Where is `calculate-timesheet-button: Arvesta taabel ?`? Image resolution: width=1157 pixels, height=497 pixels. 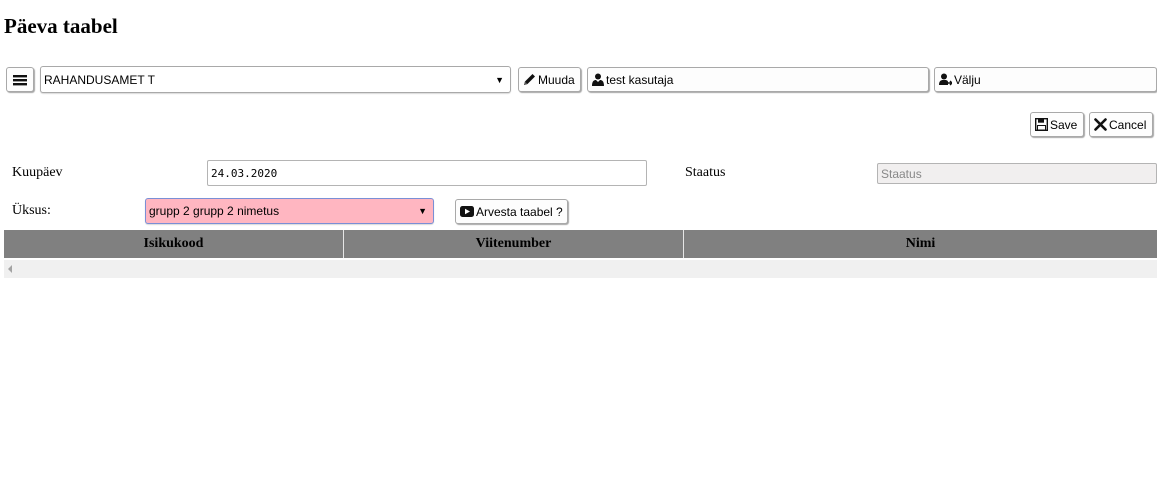
calculate-timesheet-button: Arvesta taabel ? is located at coordinates (511, 211).